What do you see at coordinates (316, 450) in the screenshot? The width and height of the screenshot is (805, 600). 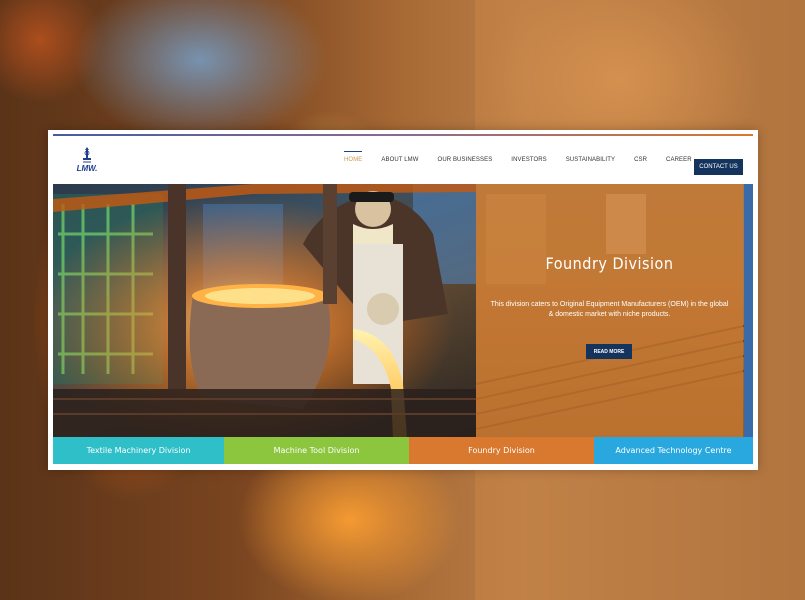 I see `tab-machine-tool-division: Machine Tool Division` at bounding box center [316, 450].